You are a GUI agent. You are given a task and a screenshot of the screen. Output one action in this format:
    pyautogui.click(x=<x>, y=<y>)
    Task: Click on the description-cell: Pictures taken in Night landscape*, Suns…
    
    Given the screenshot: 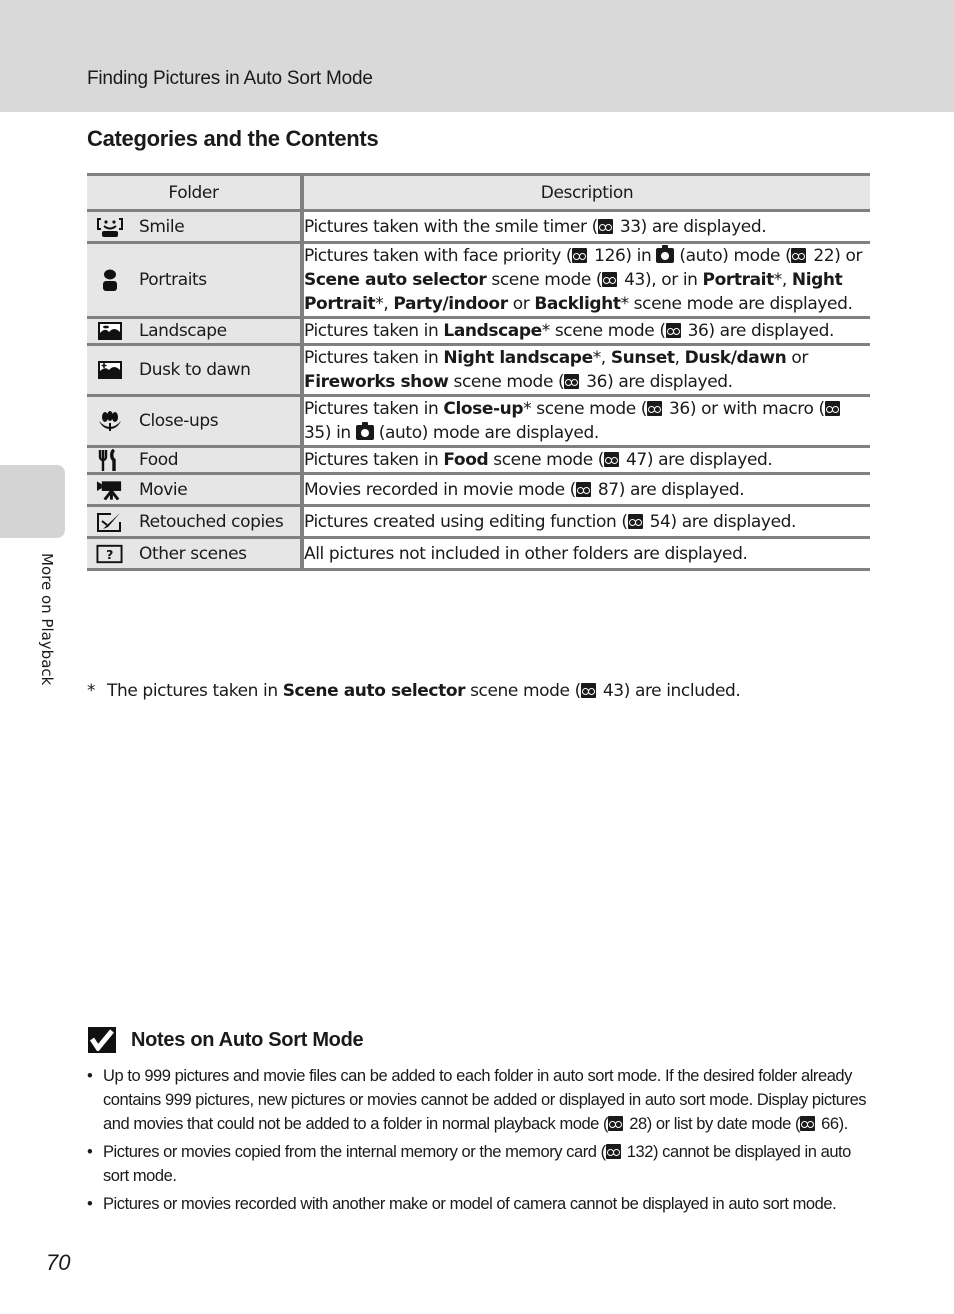 What is the action you would take?
    pyautogui.click(x=586, y=370)
    